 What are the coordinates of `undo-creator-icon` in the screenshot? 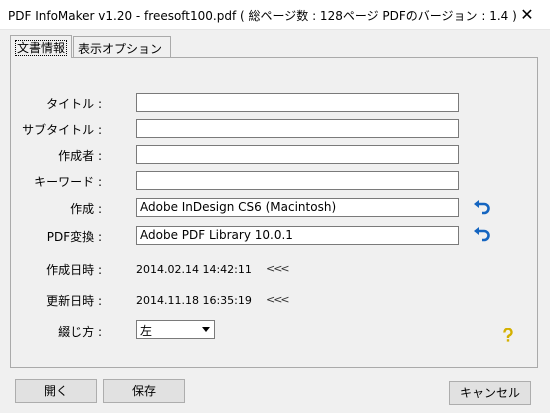 It's located at (482, 208).